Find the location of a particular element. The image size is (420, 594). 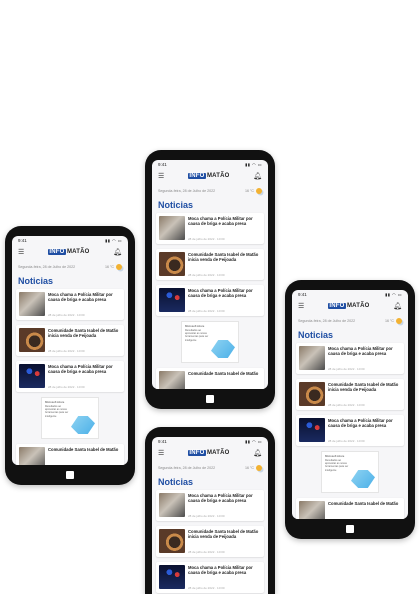

date-text: Segunda-feira, 28 de Julho de 2022 is located at coordinates (47, 267).